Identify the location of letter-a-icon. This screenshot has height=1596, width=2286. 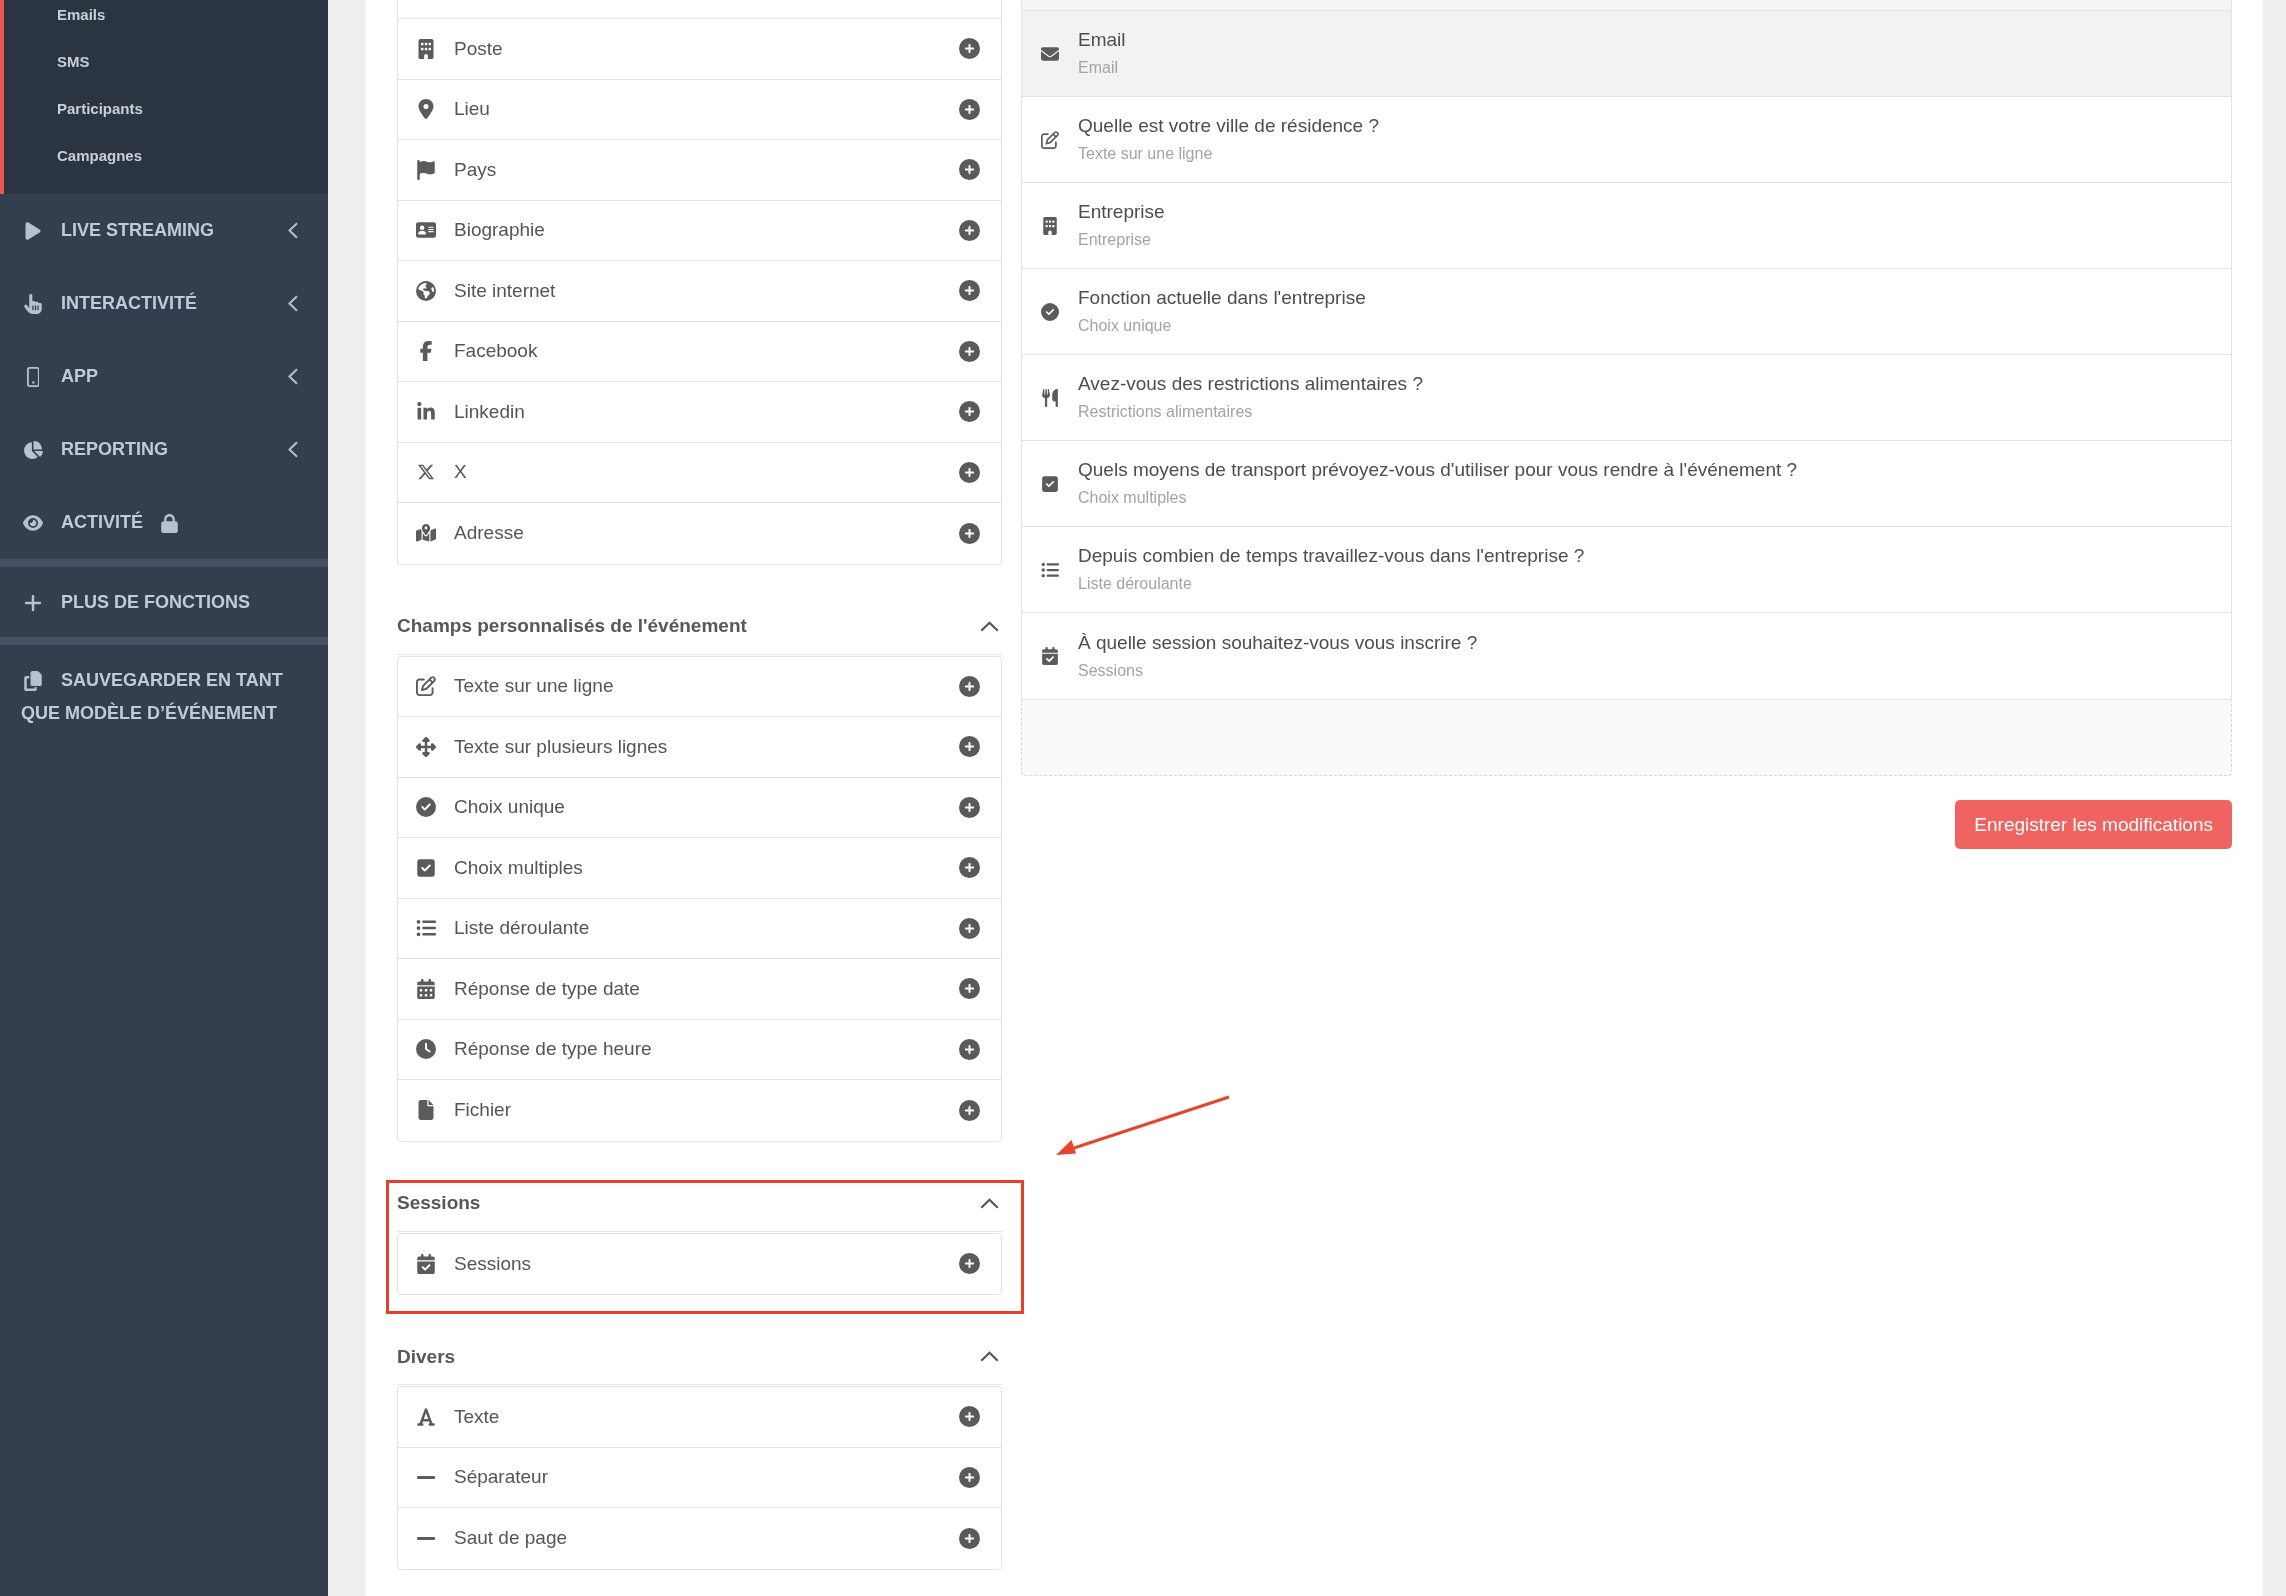
(426, 1416).